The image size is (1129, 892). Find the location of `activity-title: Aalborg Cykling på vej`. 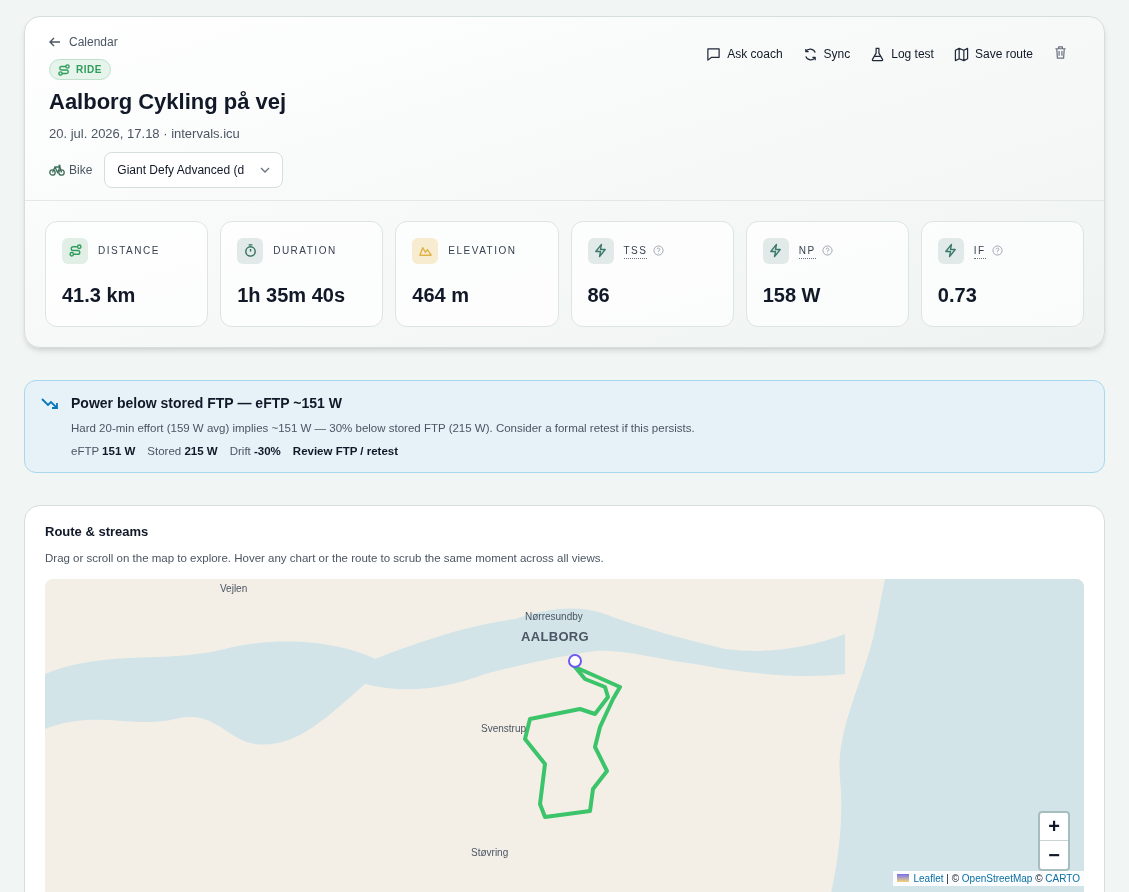

activity-title: Aalborg Cykling på vej is located at coordinates (168, 102).